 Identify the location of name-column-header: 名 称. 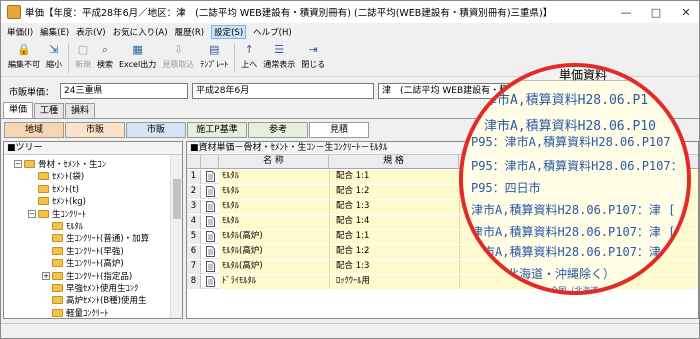
(274, 161).